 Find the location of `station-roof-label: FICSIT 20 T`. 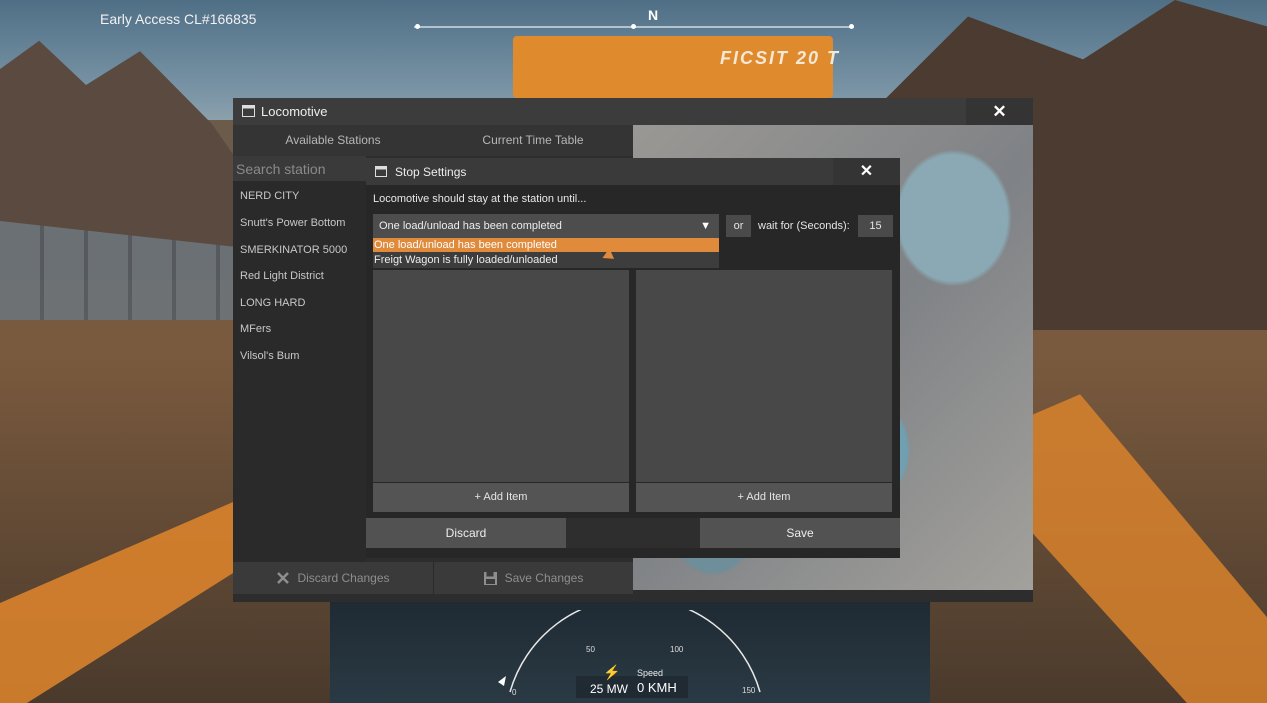

station-roof-label: FICSIT 20 T is located at coordinates (780, 58).